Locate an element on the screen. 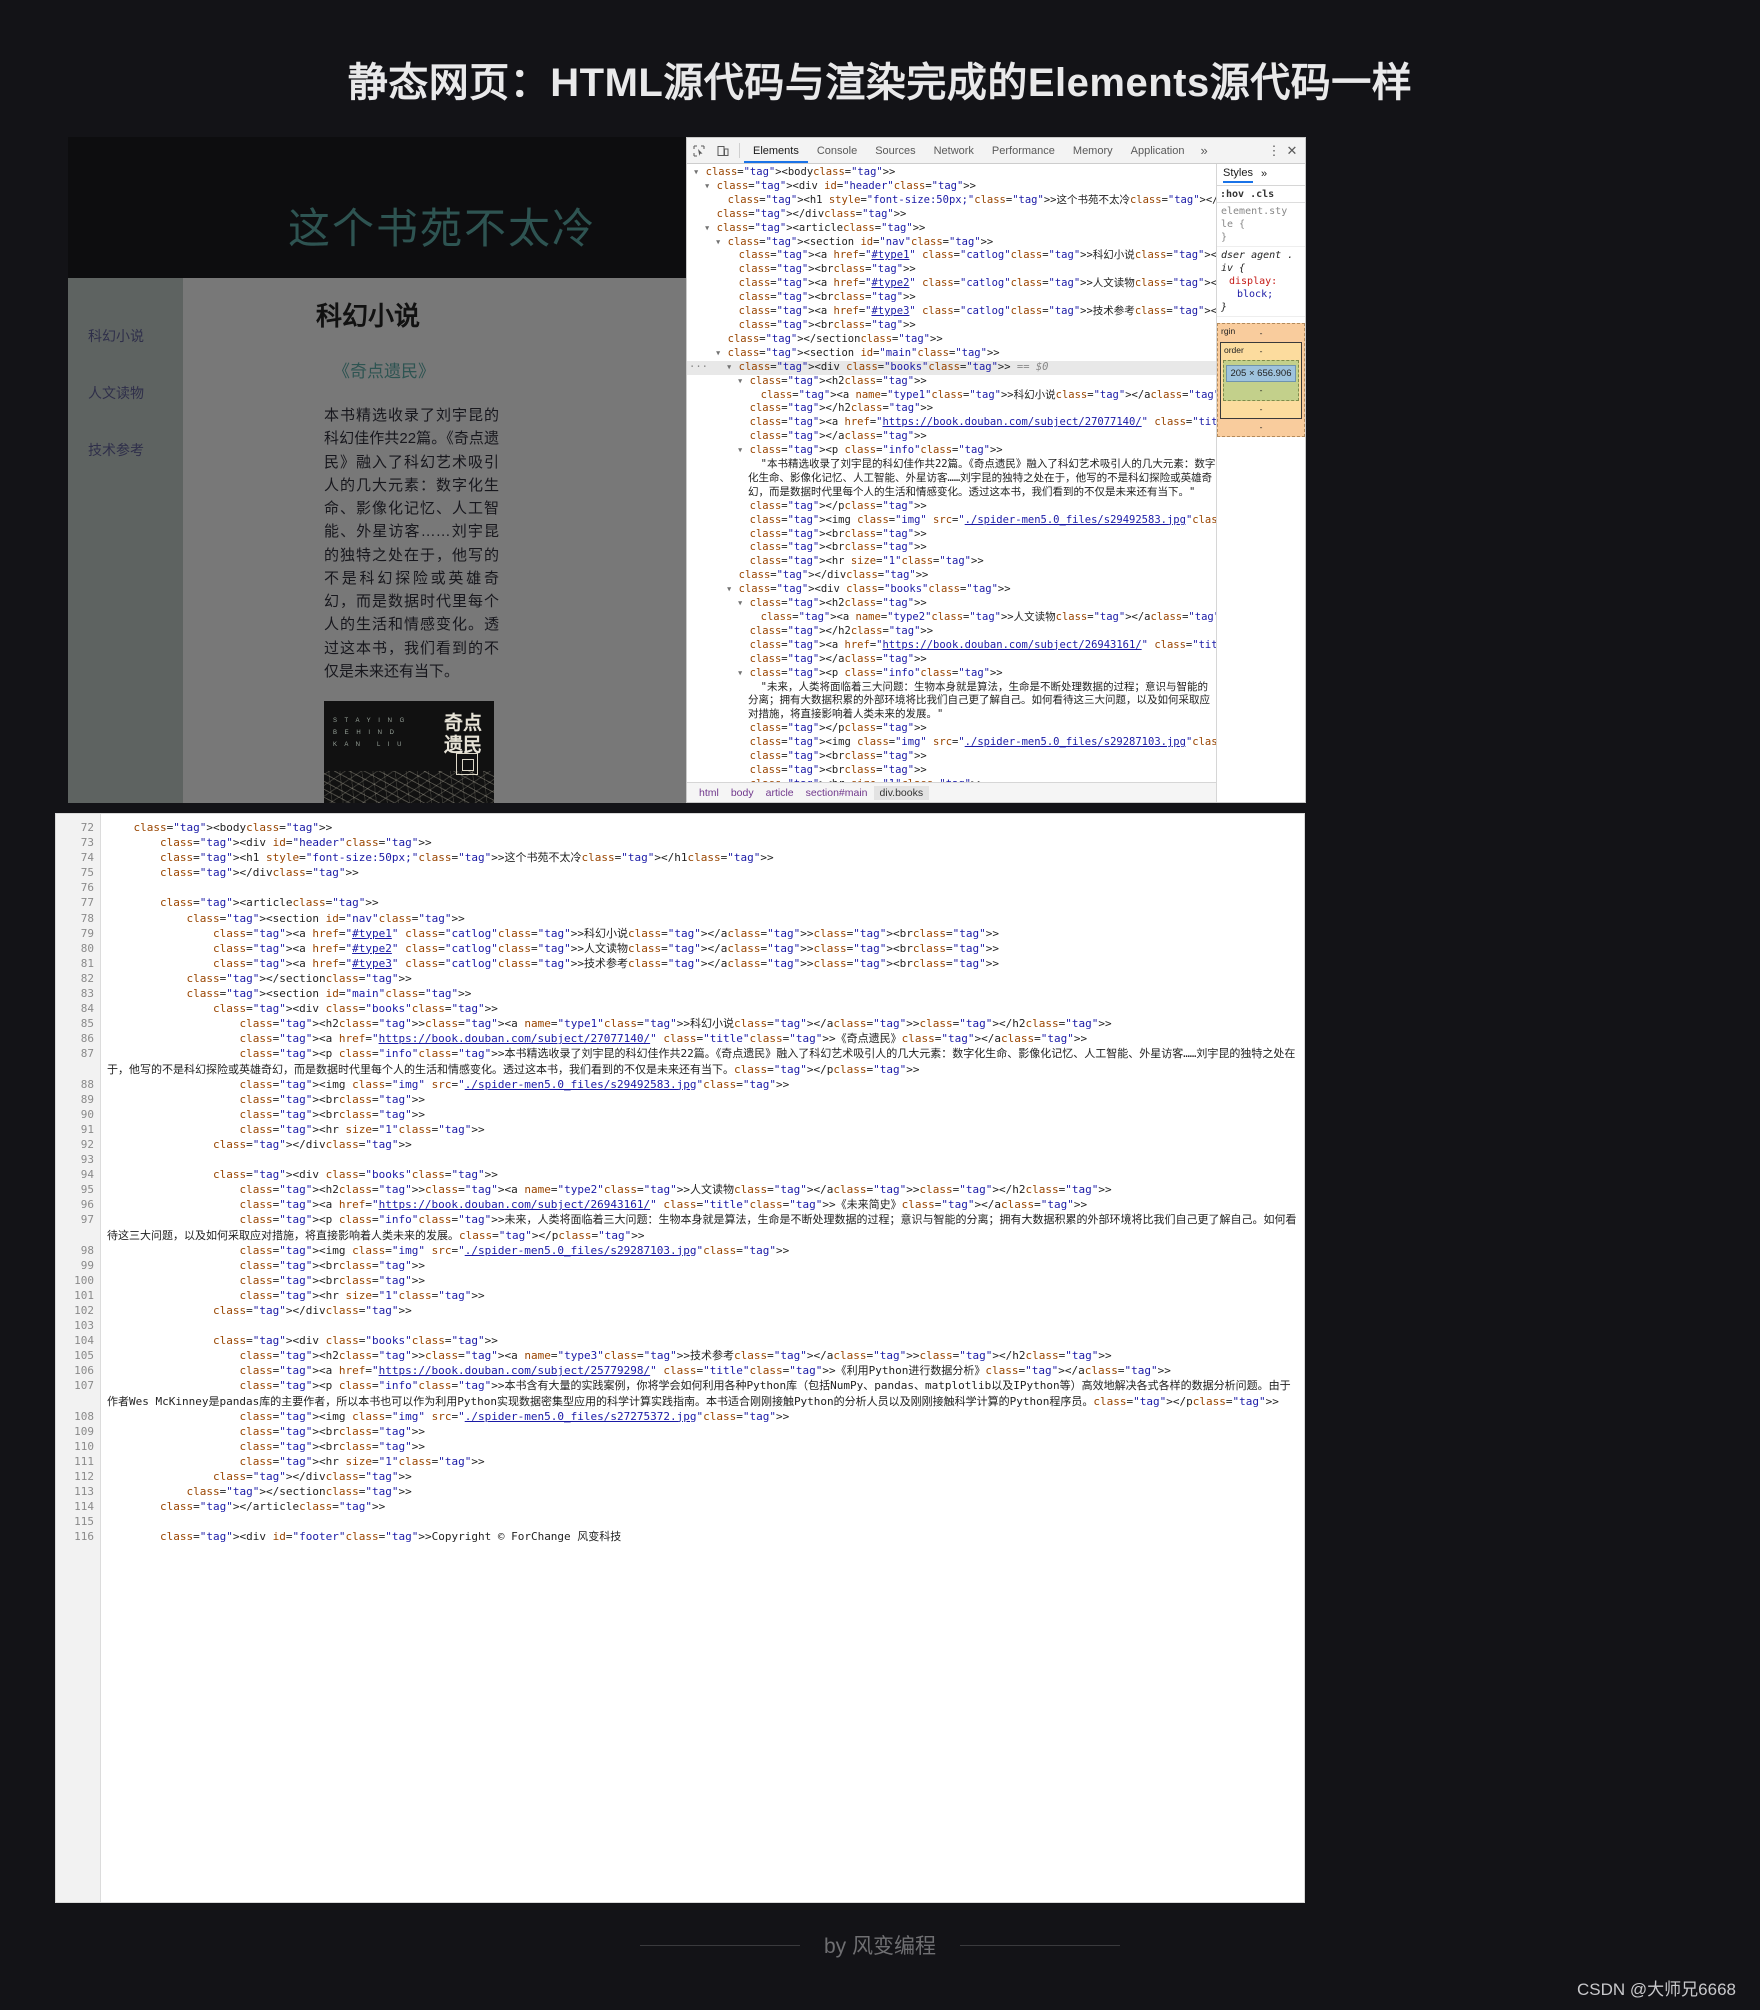 This screenshot has height=2010, width=1760. code-line-number: 84 is located at coordinates (87, 1009).